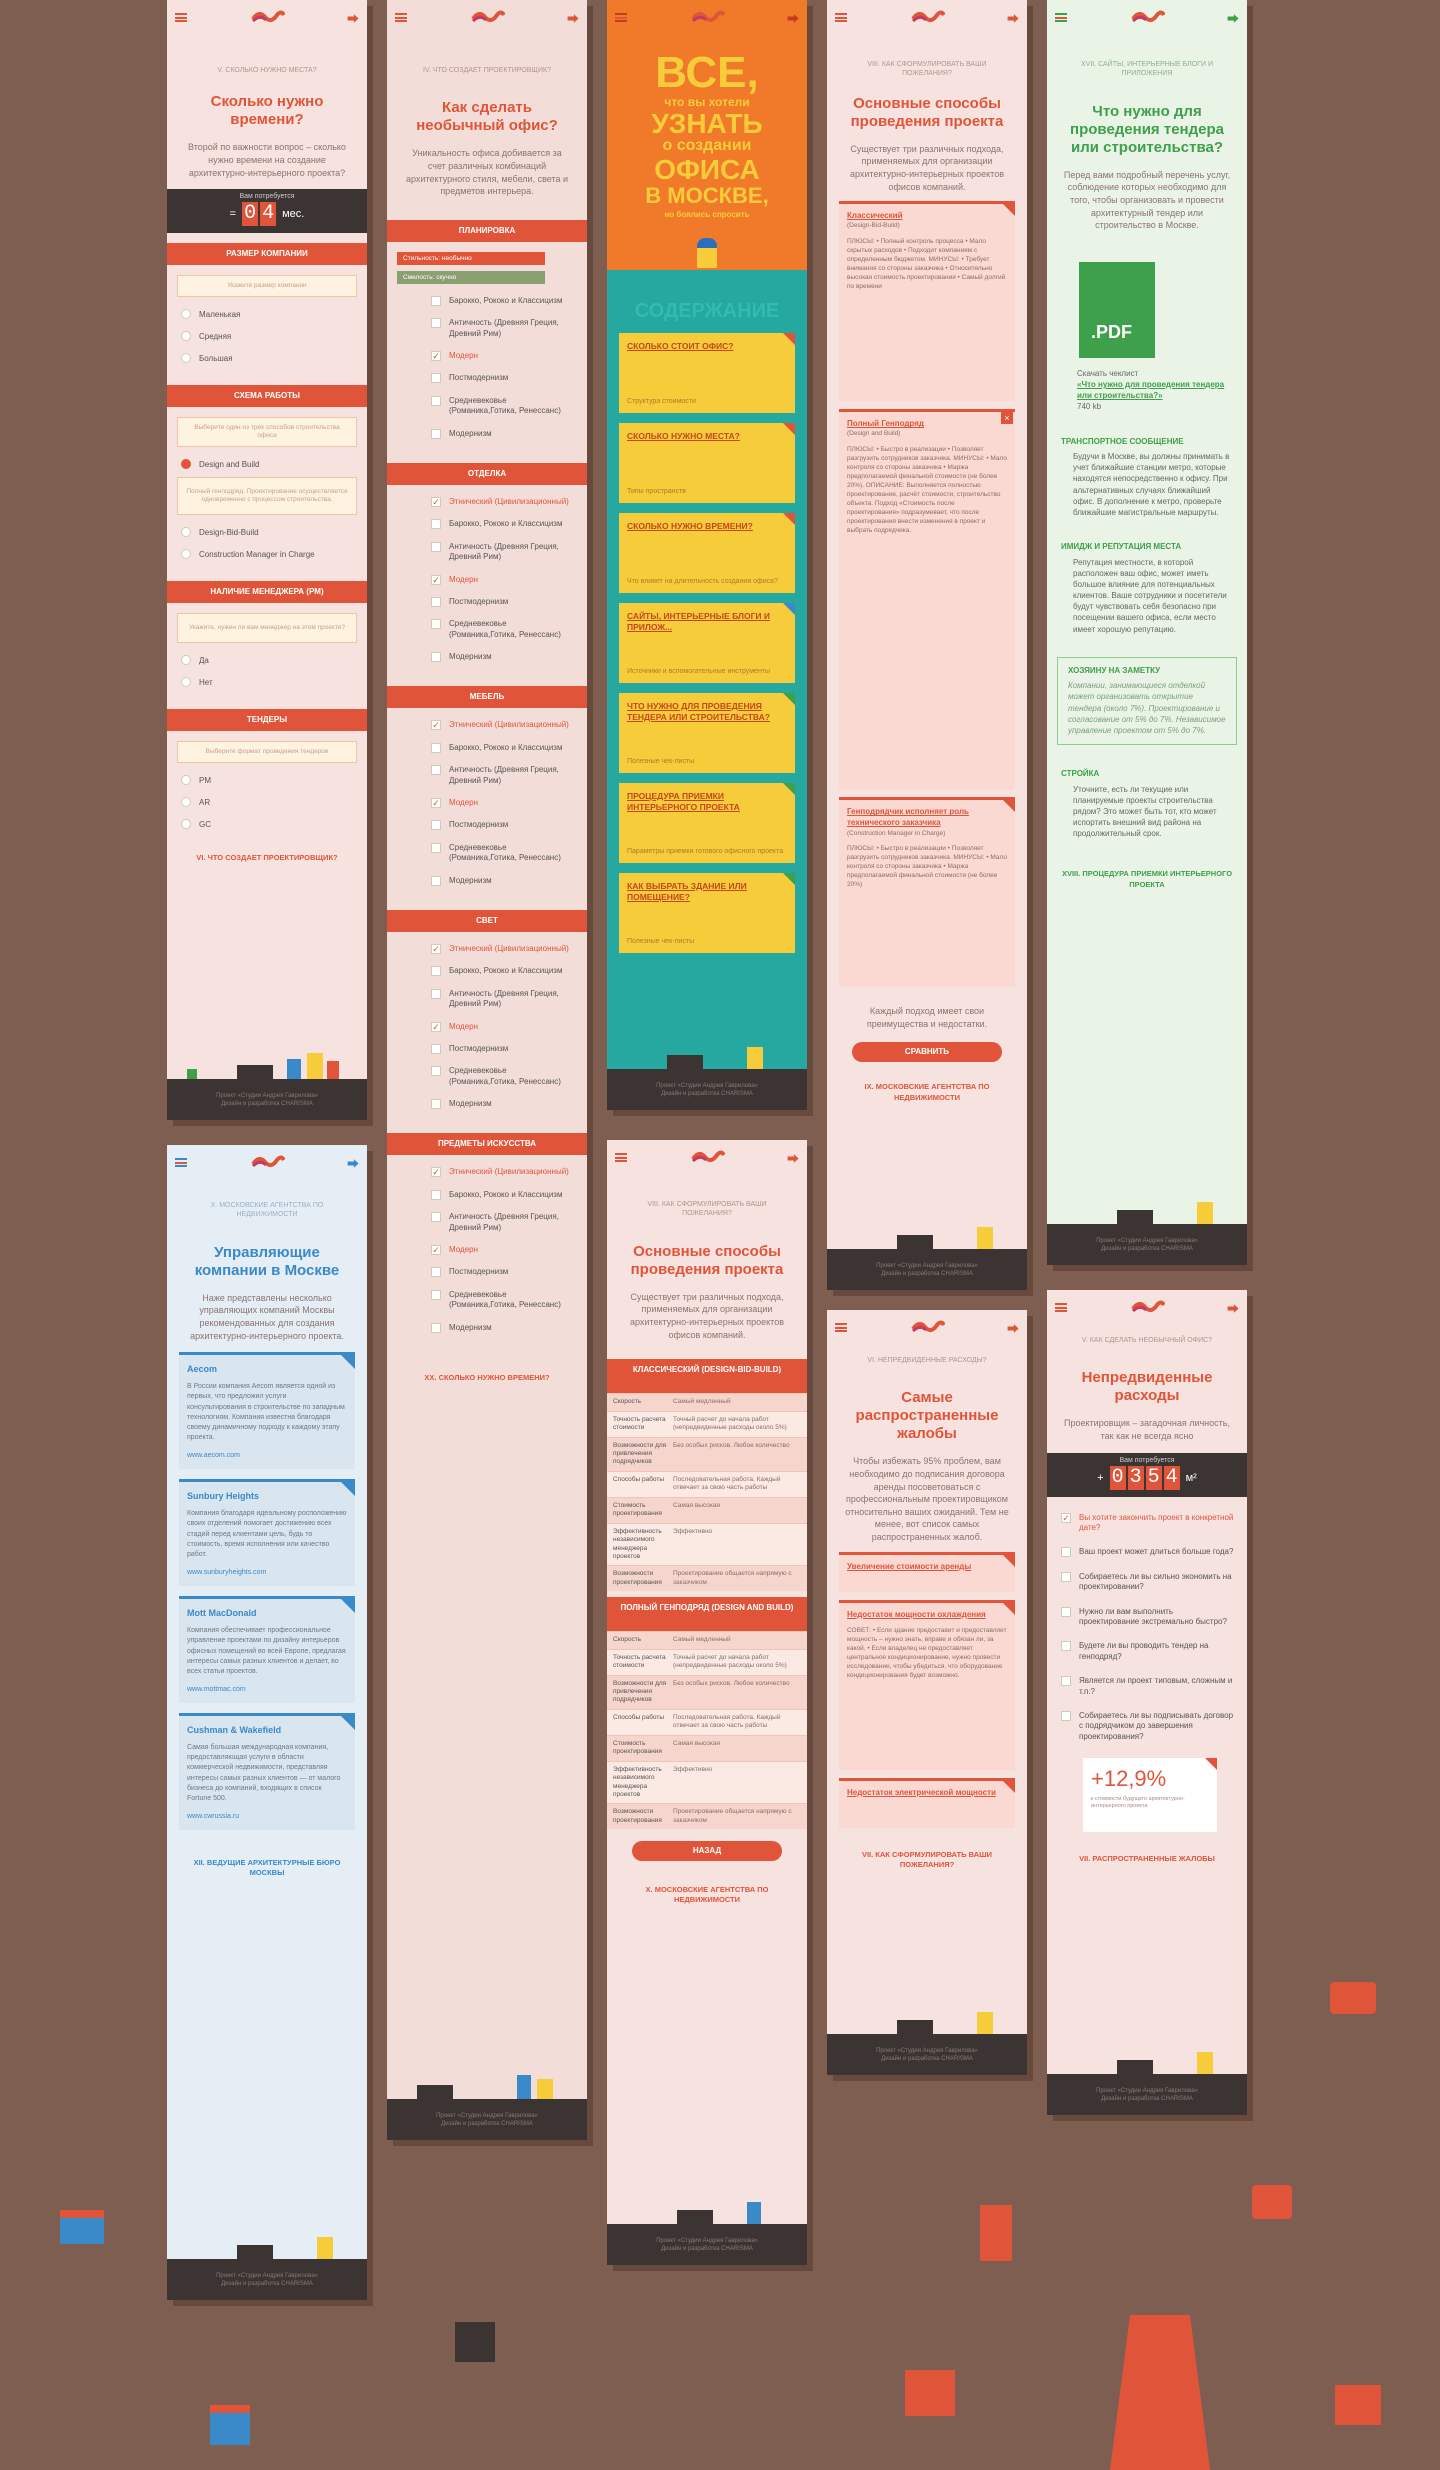 The height and width of the screenshot is (2470, 1440). I want to click on next-section-link: XII. Ведущие архитектурные бюро Москвы, so click(267, 1868).